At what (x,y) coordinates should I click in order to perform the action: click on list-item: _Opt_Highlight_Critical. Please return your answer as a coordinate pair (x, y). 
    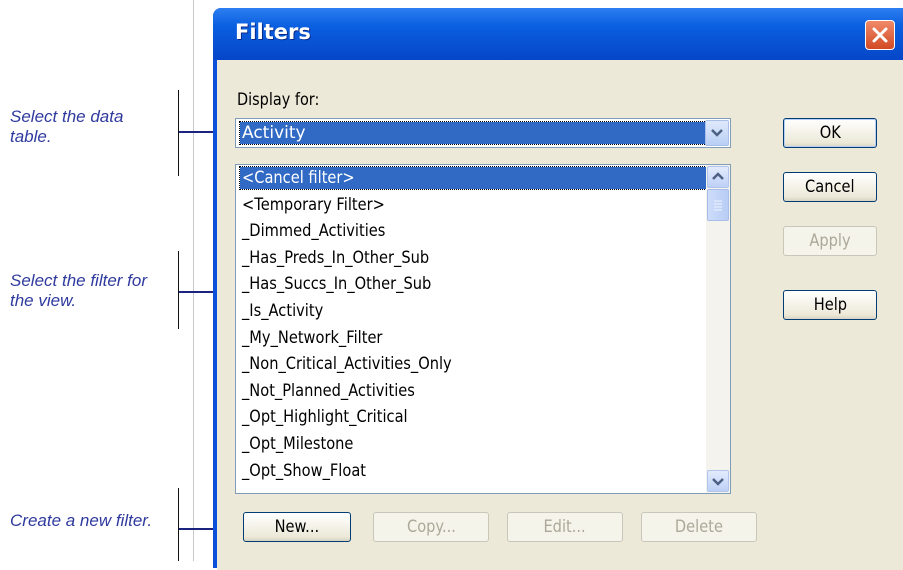
    Looking at the image, I should click on (476, 417).